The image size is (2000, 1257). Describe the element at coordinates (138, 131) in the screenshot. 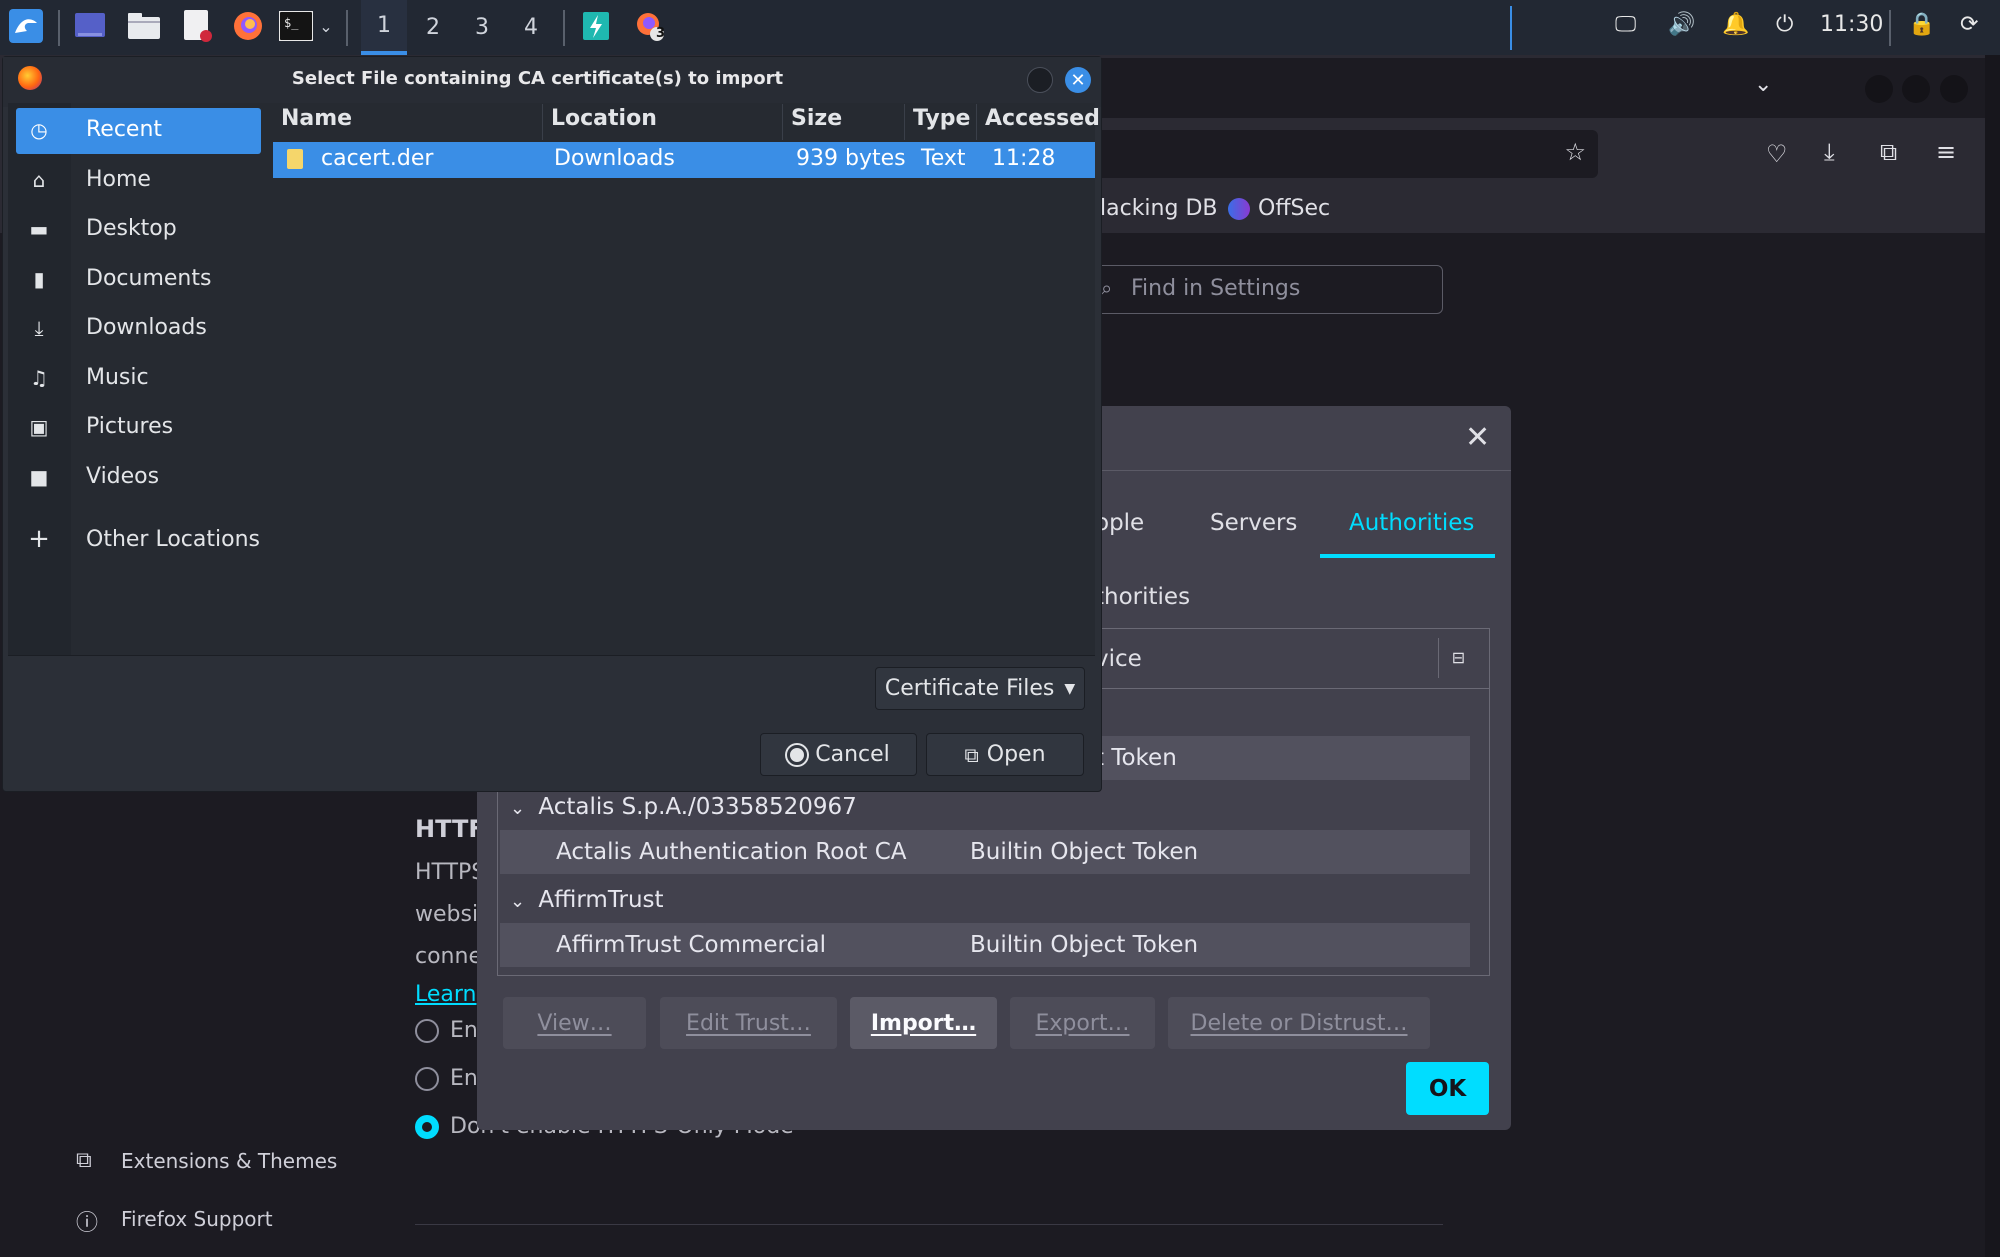

I see `place-recent: ◷ Recent` at that location.